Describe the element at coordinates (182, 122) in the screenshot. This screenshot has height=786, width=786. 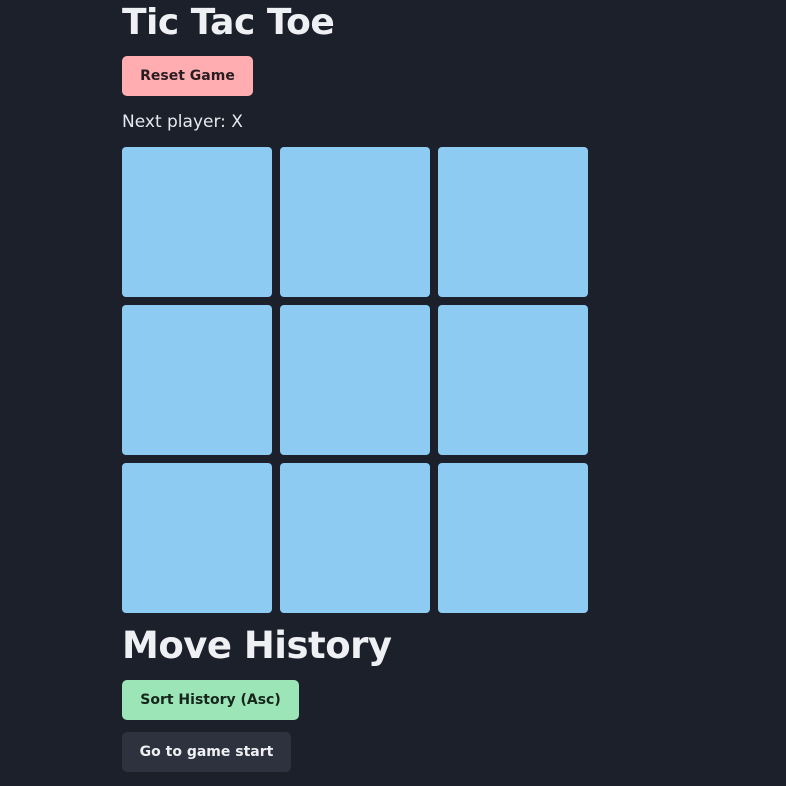
I see `status-text: Next player: X` at that location.